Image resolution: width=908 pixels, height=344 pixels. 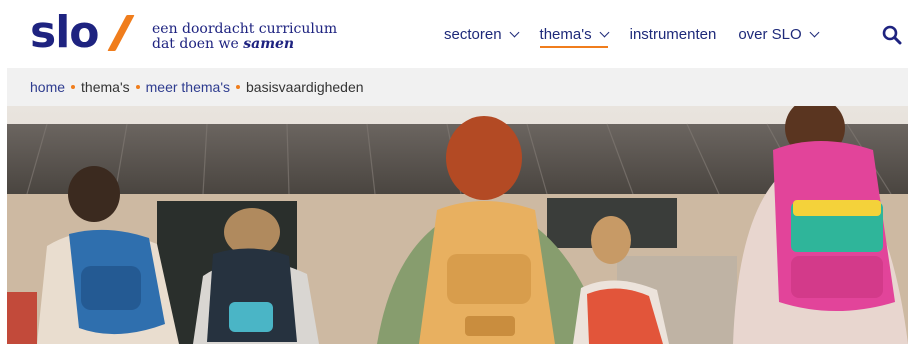 I want to click on nav-item-label: sectoren, so click(x=473, y=34).